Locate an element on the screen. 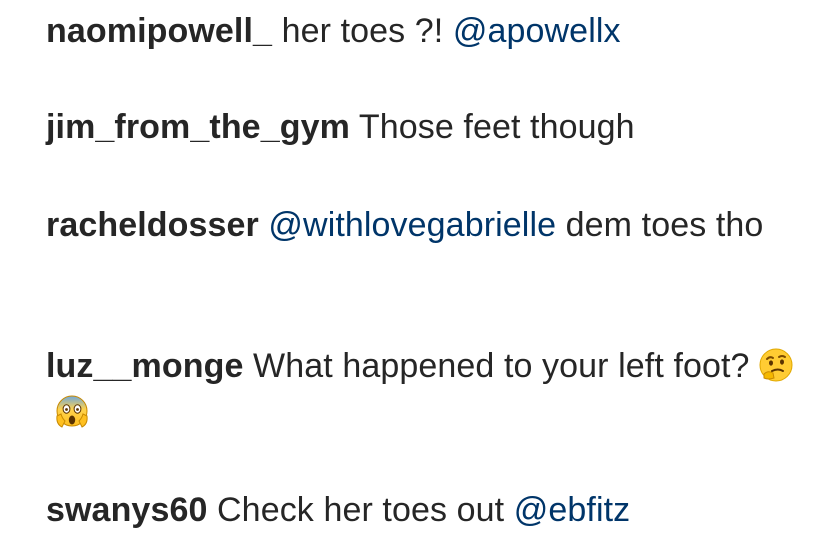 The image size is (830, 548). comment-mention-link: @withlovegabrielle is located at coordinates (412, 225).